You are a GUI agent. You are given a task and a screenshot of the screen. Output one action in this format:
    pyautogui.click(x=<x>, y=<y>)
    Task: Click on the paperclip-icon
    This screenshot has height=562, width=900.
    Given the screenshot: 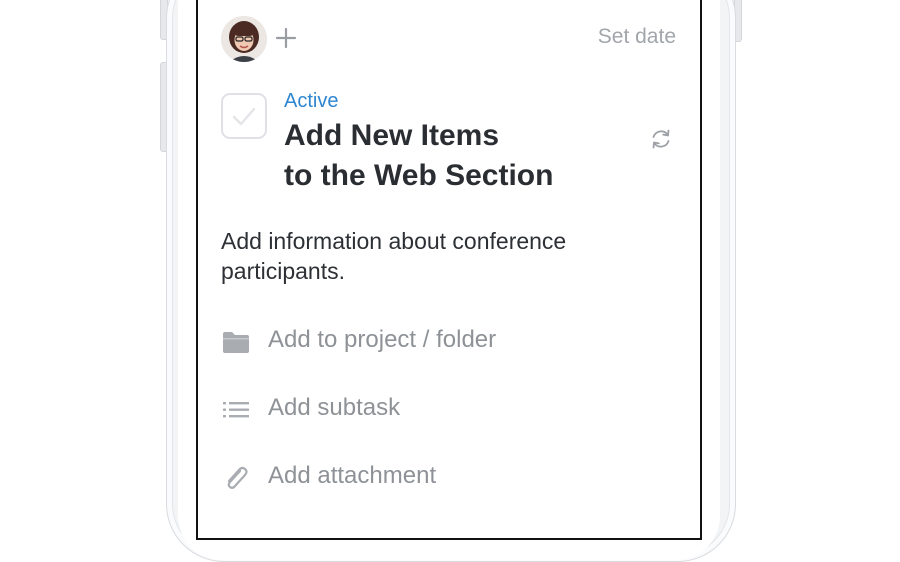 What is the action you would take?
    pyautogui.click(x=236, y=478)
    